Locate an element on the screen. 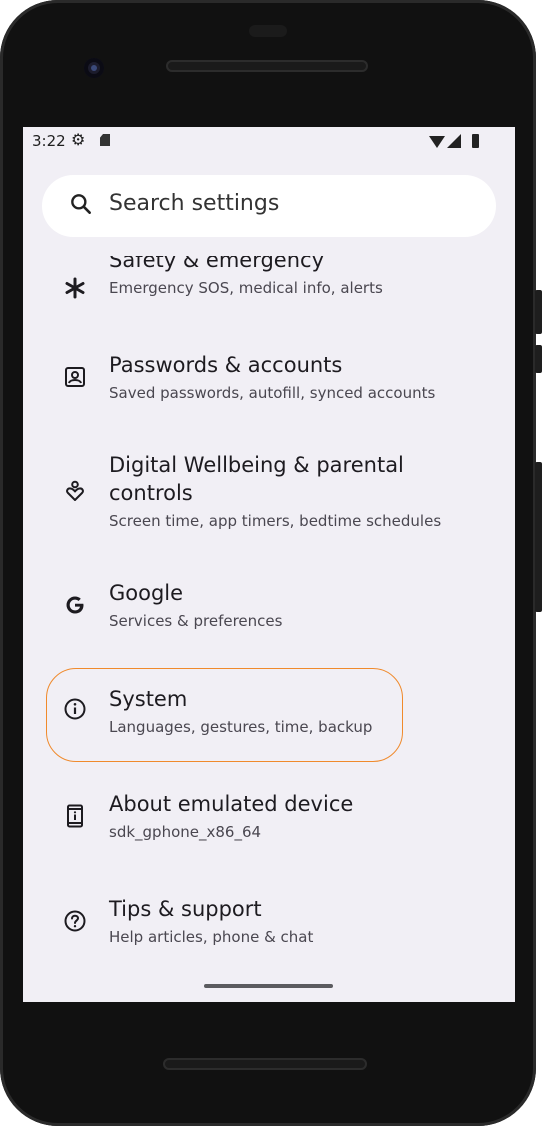 This screenshot has height=1126, width=542. item-subtitle: Services & preferences is located at coordinates (196, 621).